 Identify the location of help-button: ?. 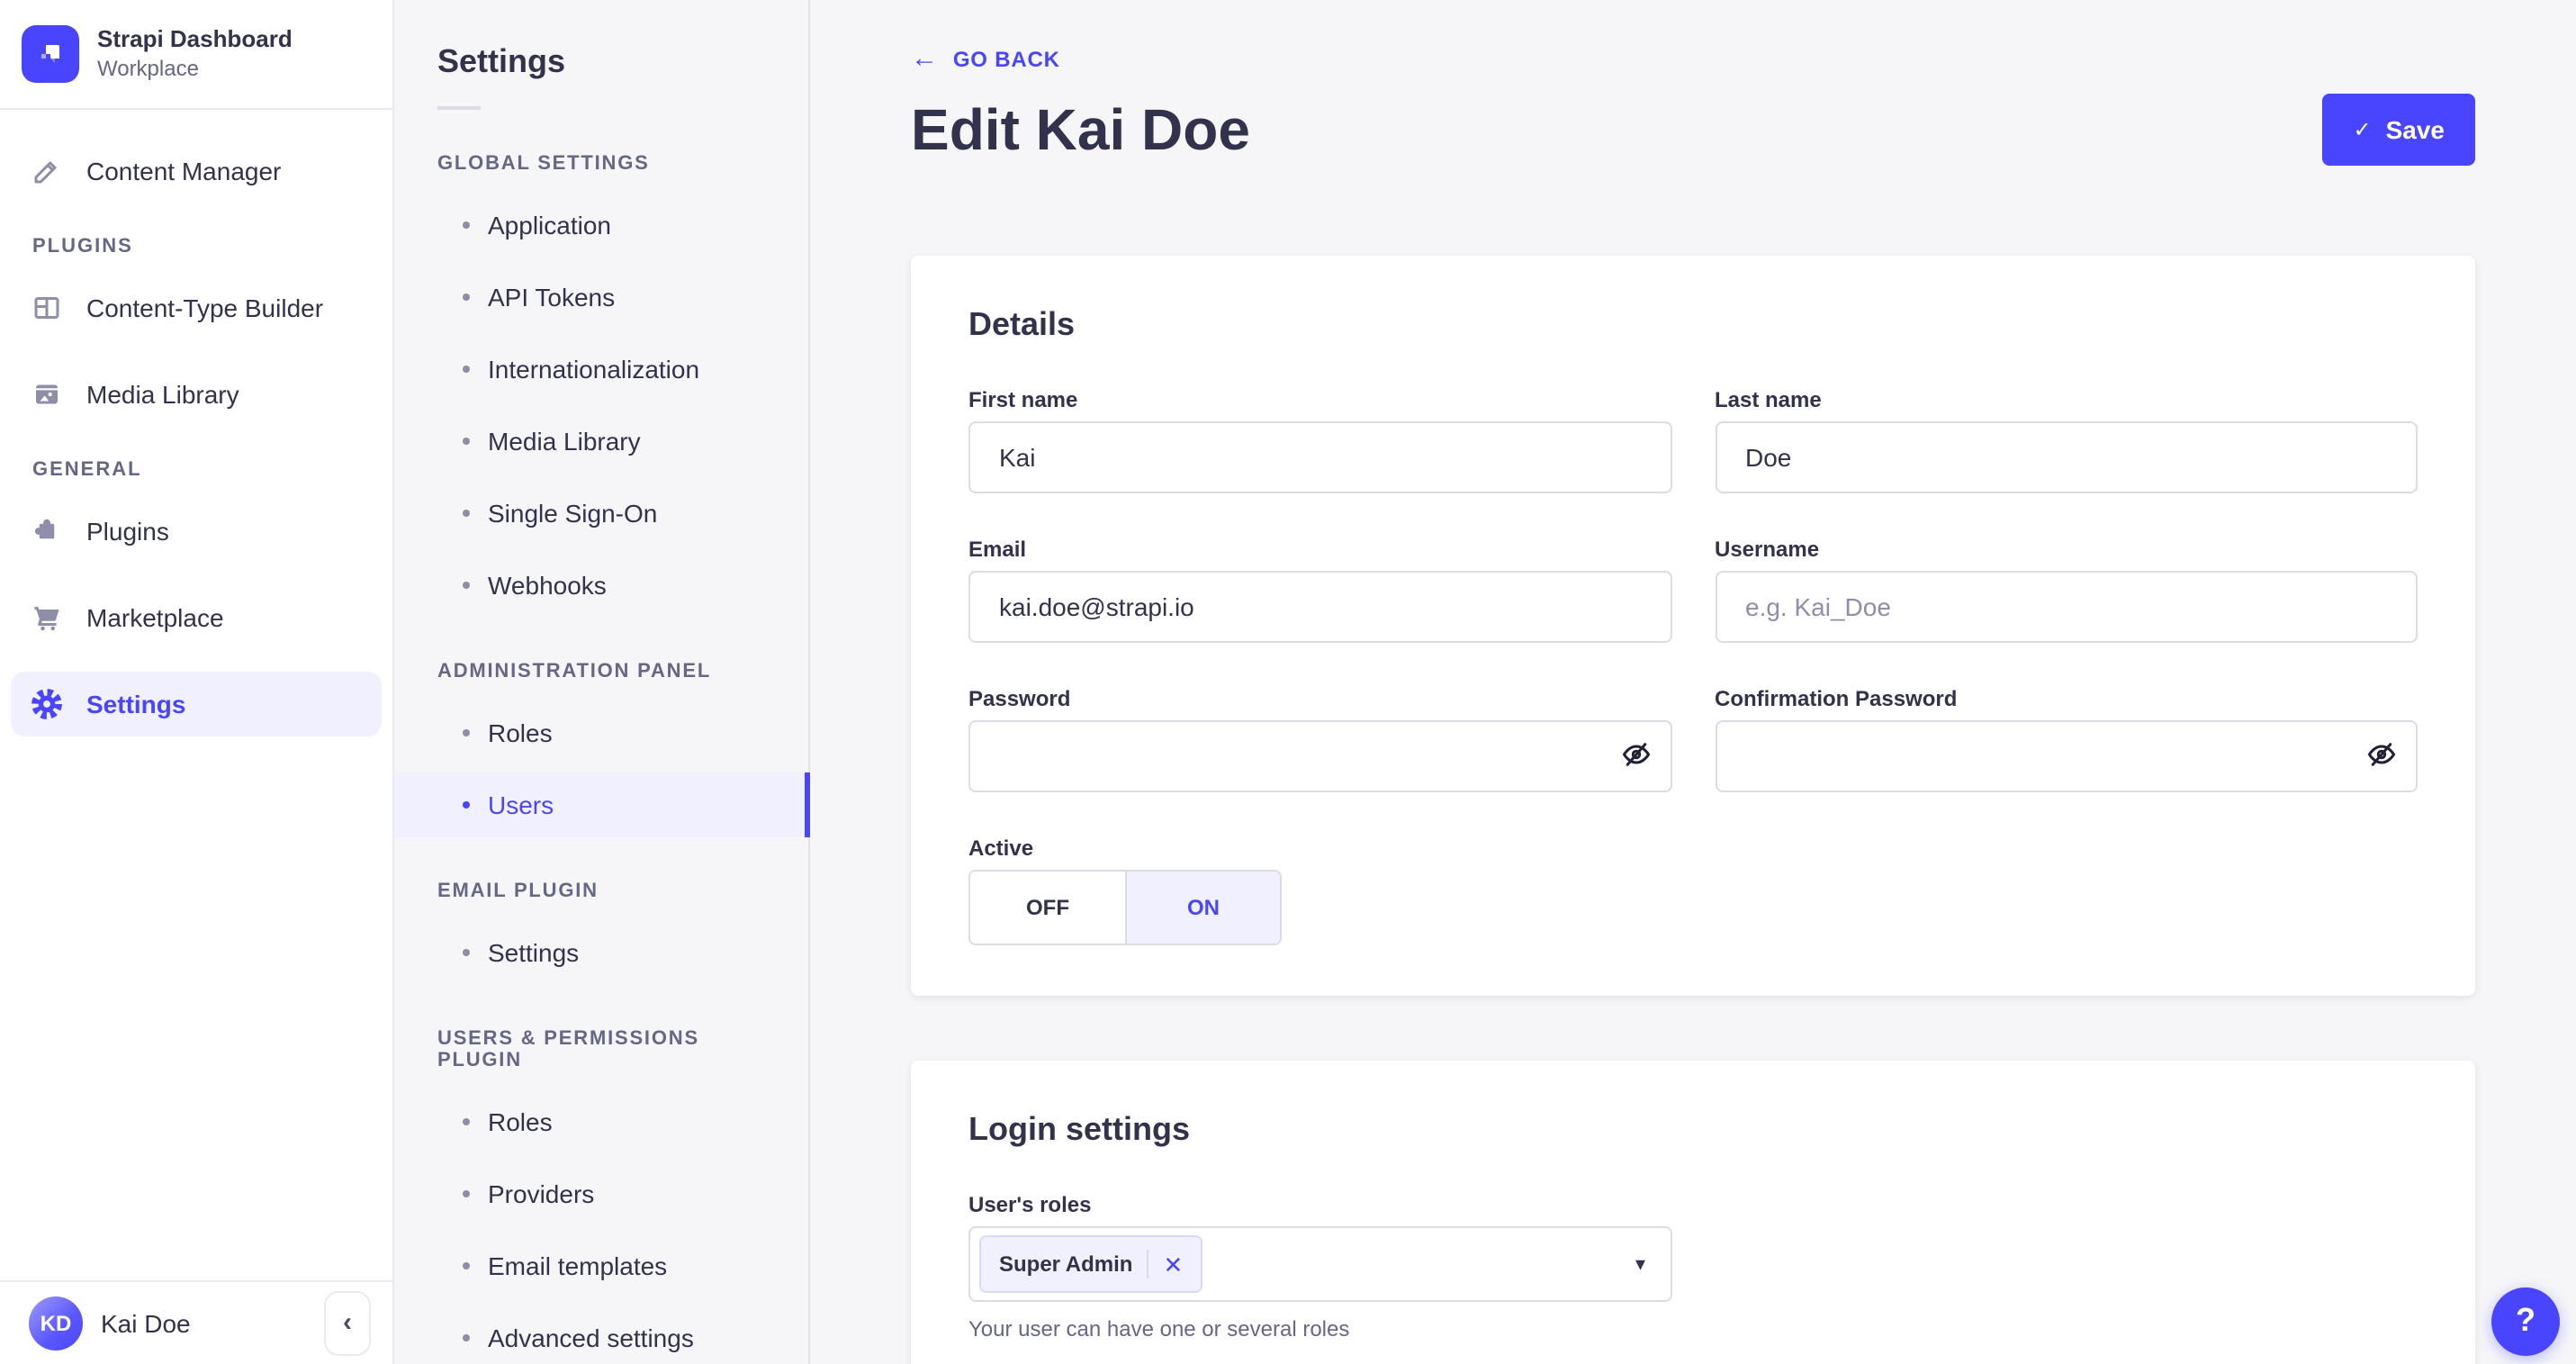
(2525, 1321).